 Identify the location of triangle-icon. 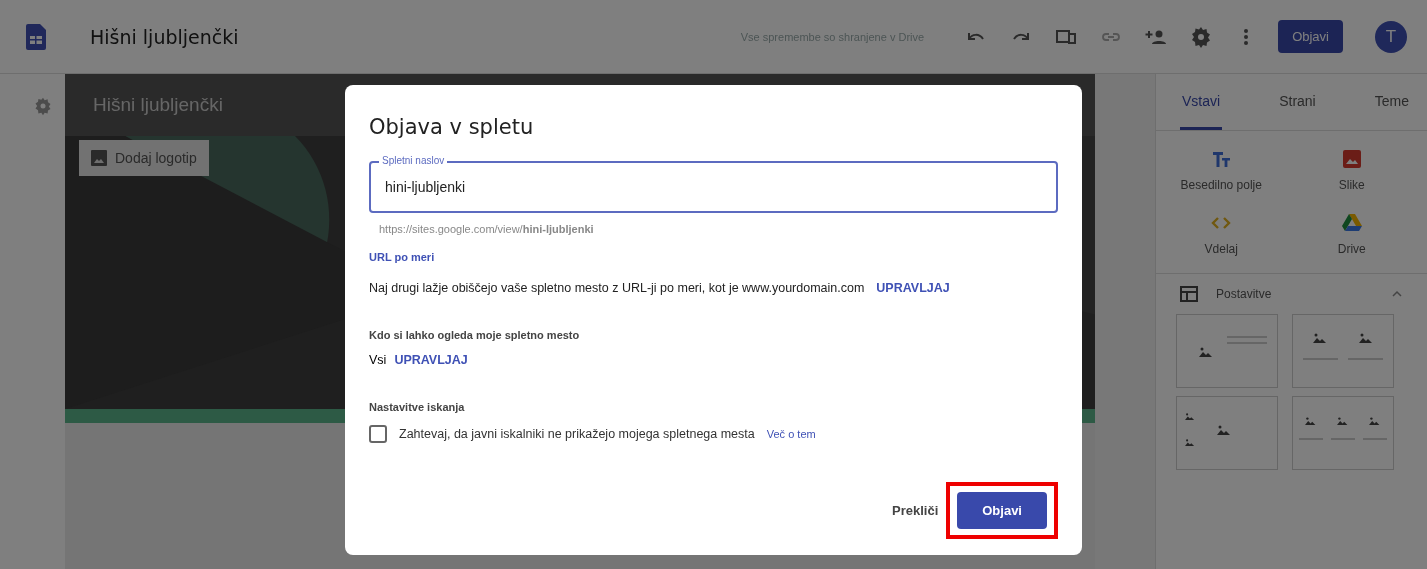
(1351, 223).